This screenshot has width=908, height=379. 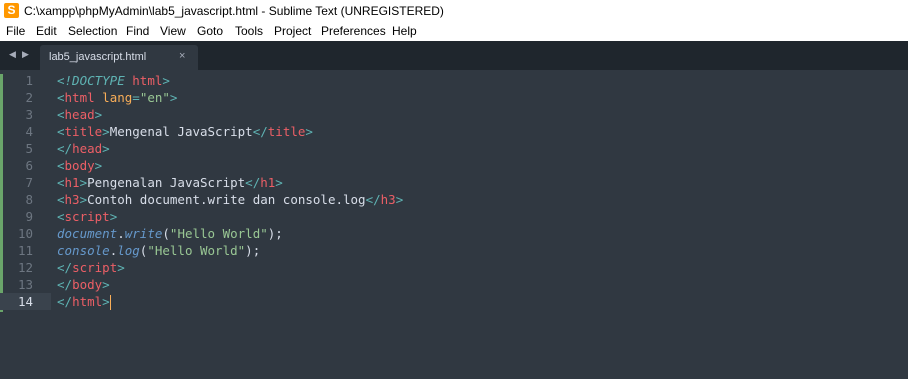 I want to click on code-token: head, so click(x=87, y=148).